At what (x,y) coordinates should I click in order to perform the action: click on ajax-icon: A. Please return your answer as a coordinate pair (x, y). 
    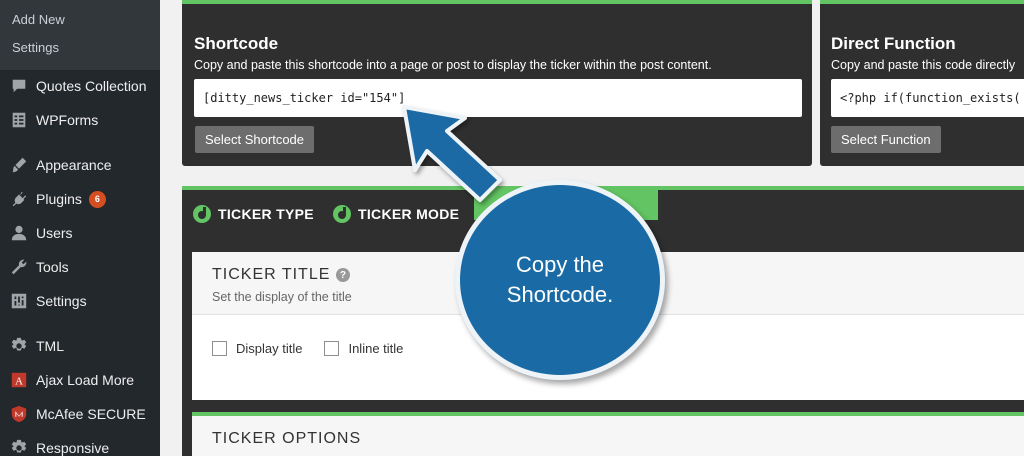
    Looking at the image, I should click on (19, 380).